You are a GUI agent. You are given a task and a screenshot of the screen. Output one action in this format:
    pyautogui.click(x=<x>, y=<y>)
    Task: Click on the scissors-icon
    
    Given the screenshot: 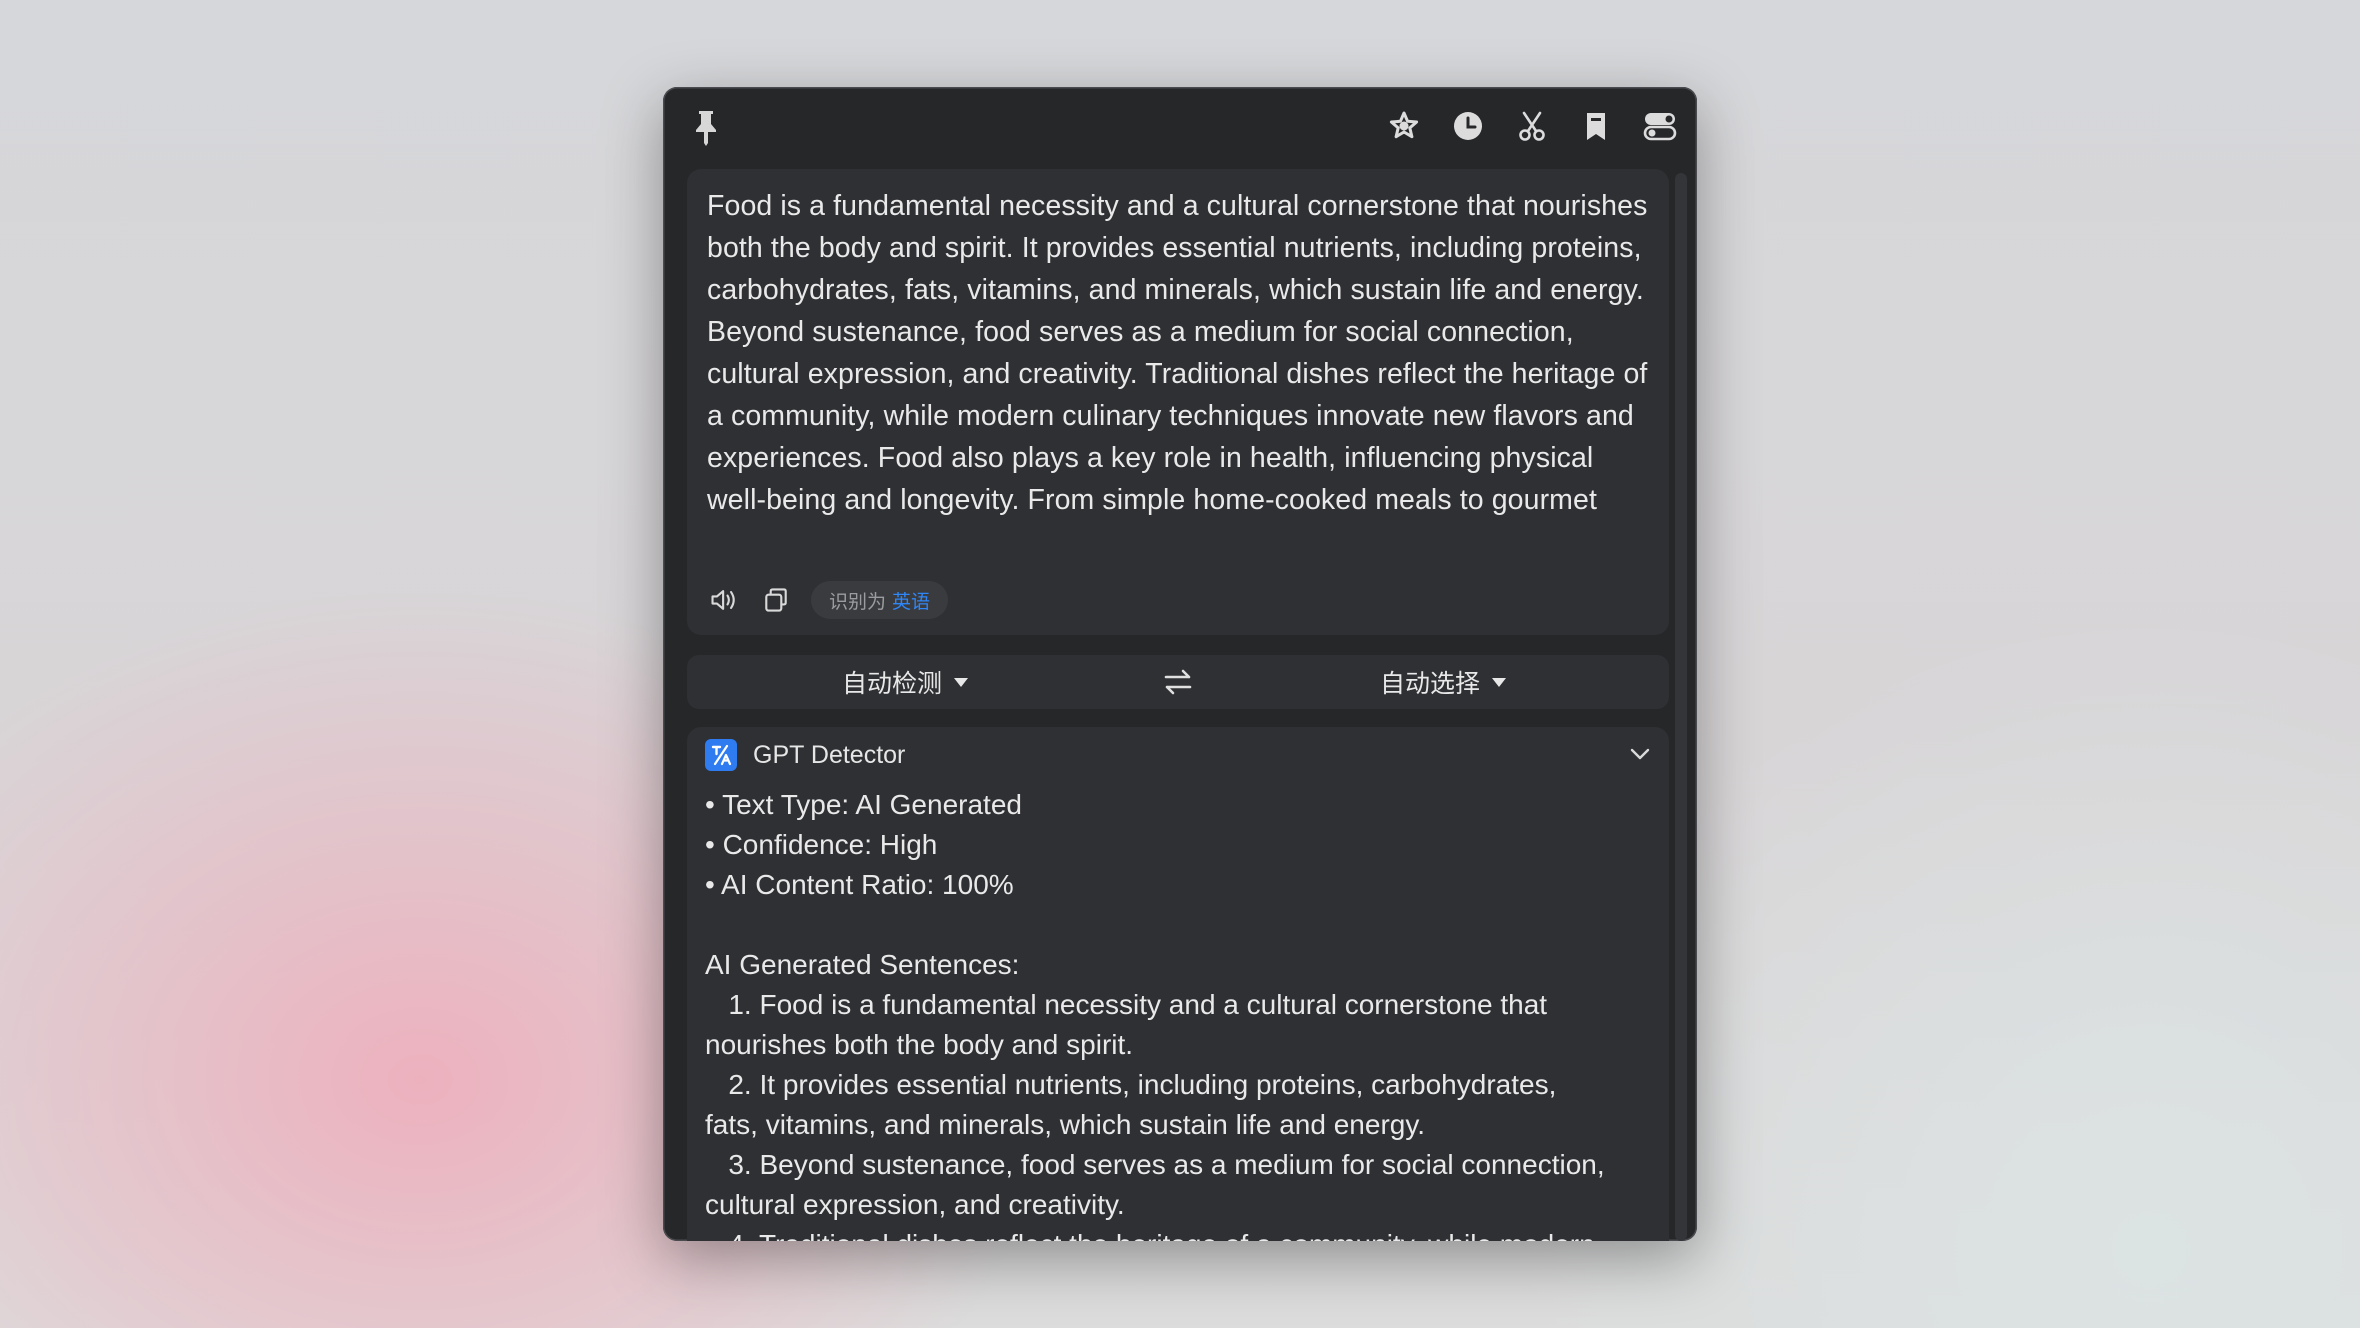 What is the action you would take?
    pyautogui.click(x=1532, y=126)
    